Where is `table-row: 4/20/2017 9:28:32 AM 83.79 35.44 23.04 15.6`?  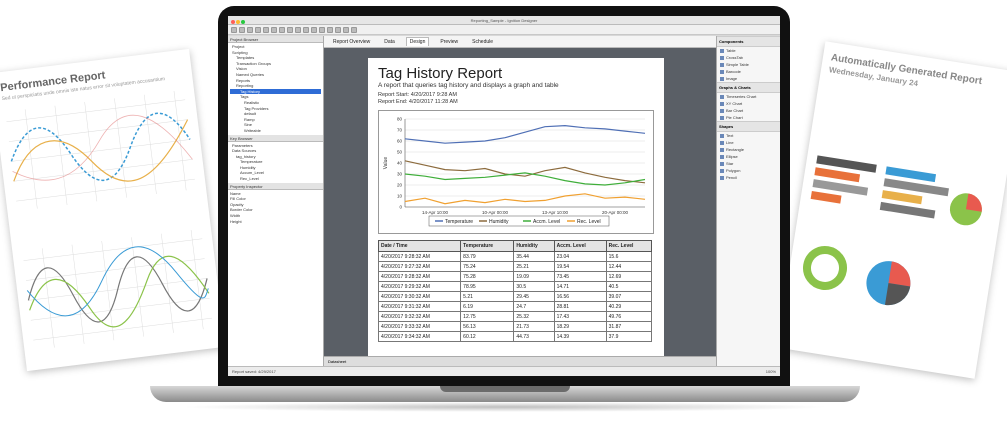 table-row: 4/20/2017 9:28:32 AM 83.79 35.44 23.04 15.6 is located at coordinates (515, 256).